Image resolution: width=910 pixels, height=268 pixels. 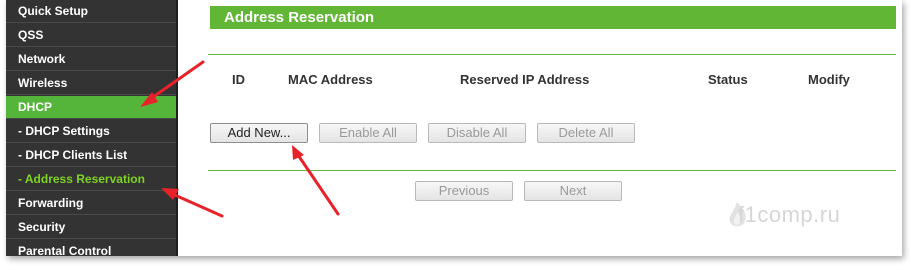 I want to click on arrow-to-add-new, so click(x=317, y=183).